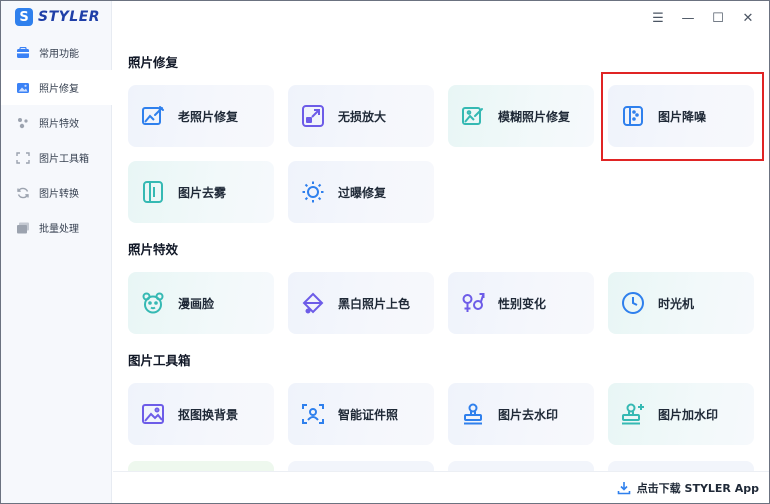  Describe the element at coordinates (313, 414) in the screenshot. I see `id-photo-icon` at that location.